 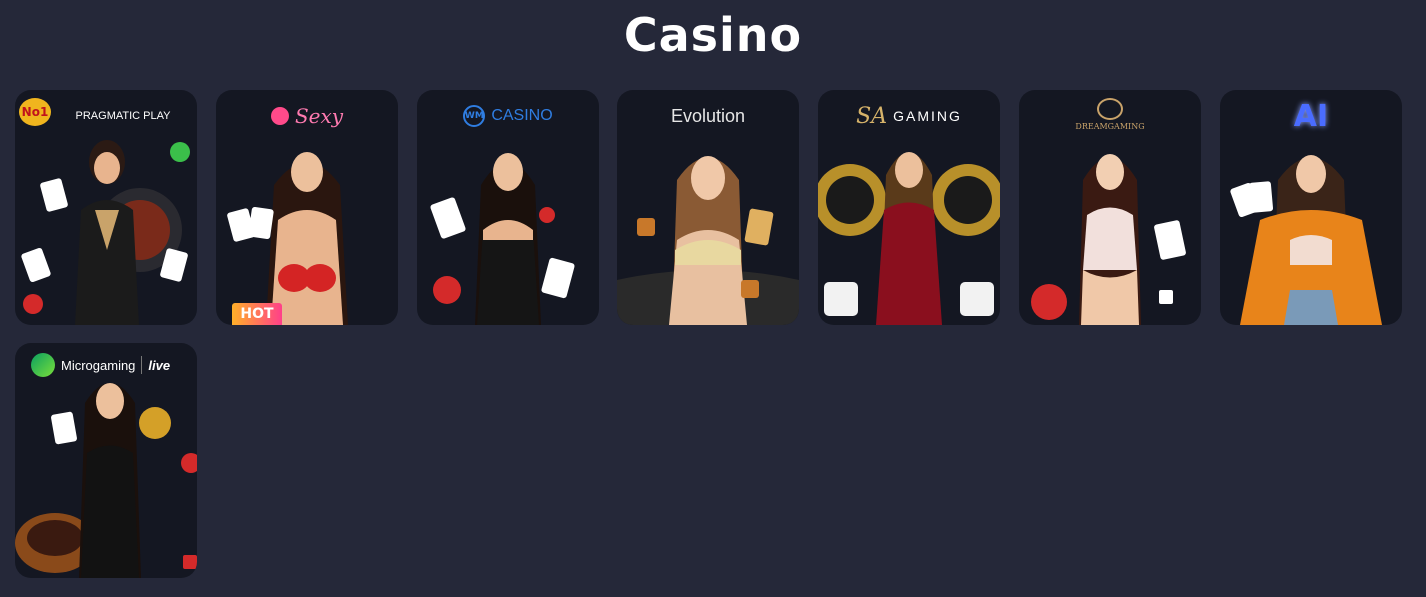 What do you see at coordinates (307, 207) in the screenshot?
I see `provider-card-sexy: Sexy HOT` at bounding box center [307, 207].